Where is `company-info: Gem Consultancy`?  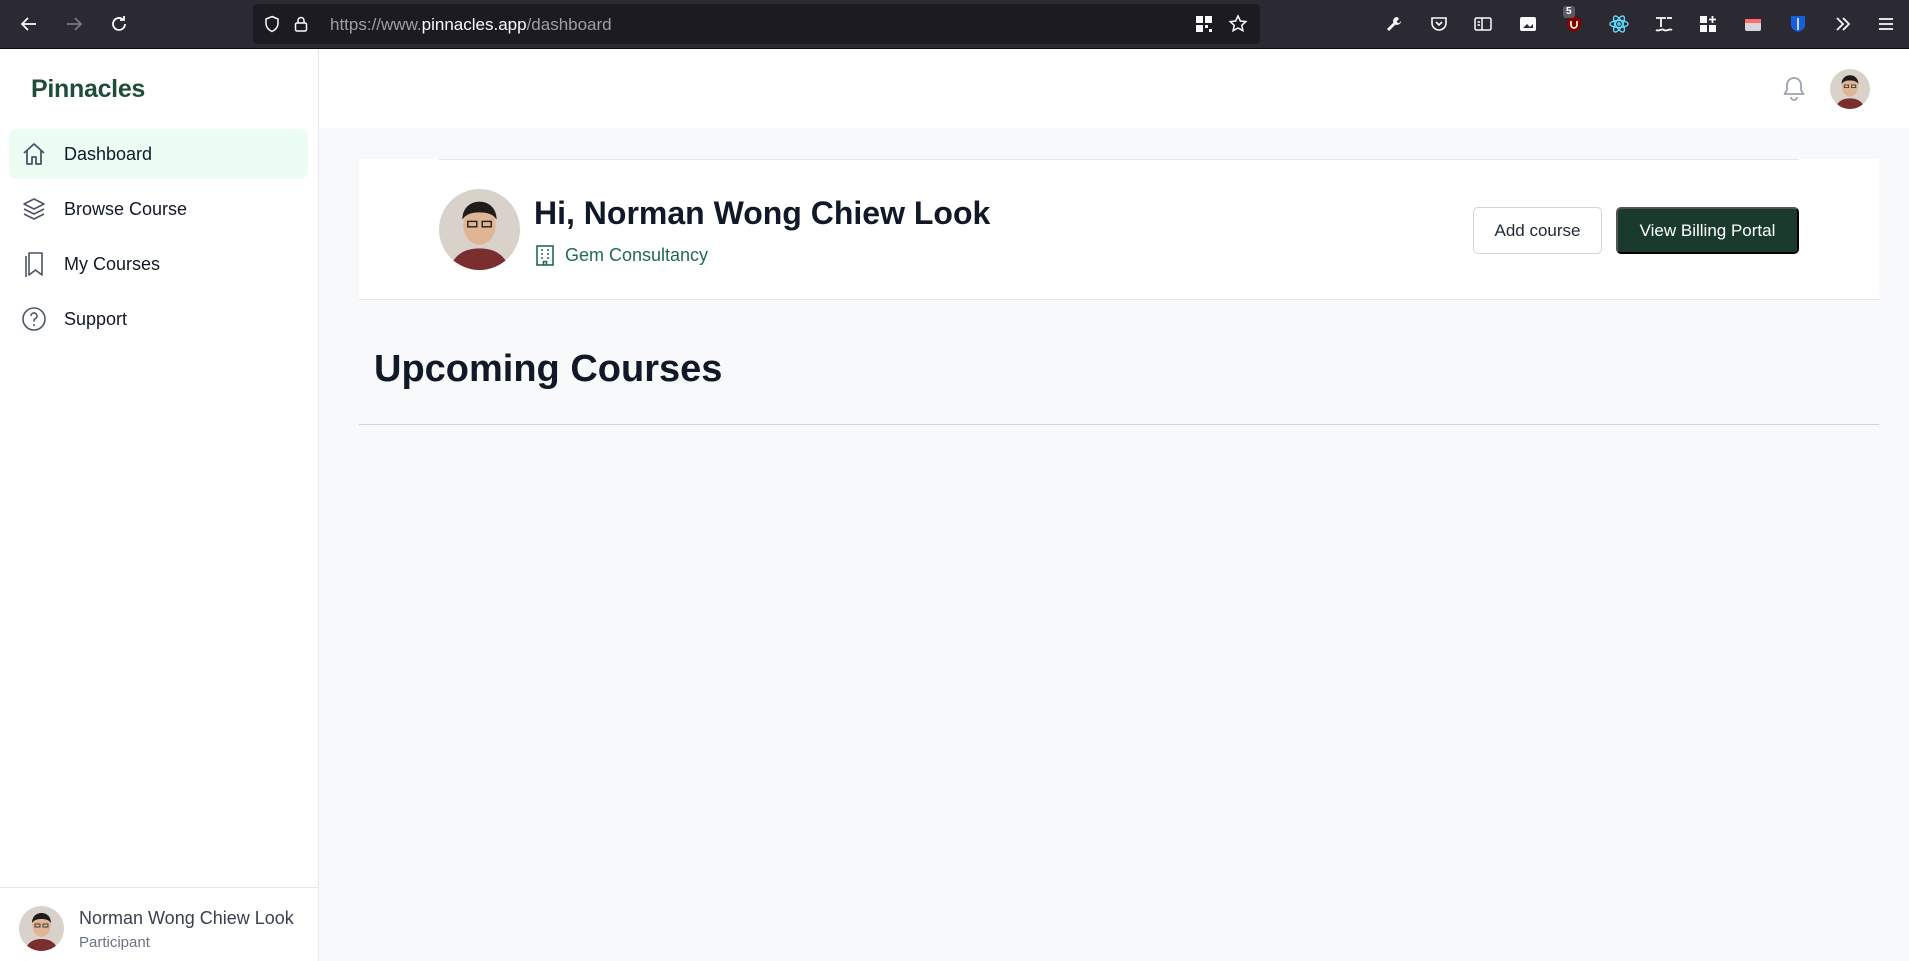
company-info: Gem Consultancy is located at coordinates (621, 255).